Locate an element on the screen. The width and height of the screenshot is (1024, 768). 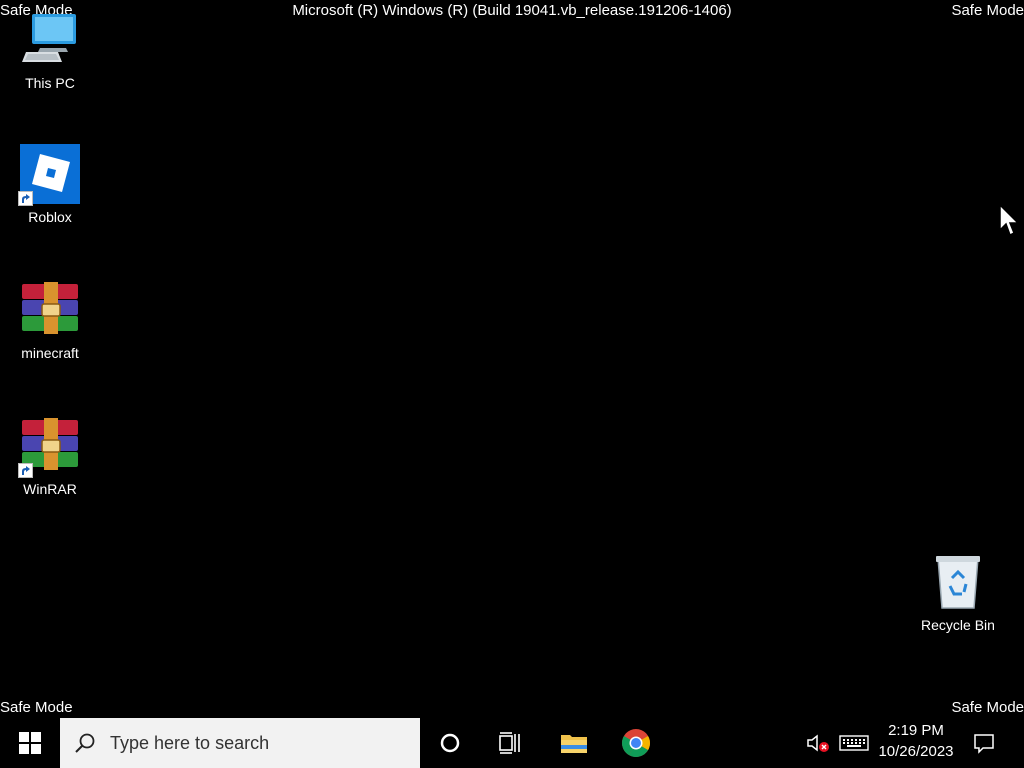
search-box: Type here to search is located at coordinates (240, 743).